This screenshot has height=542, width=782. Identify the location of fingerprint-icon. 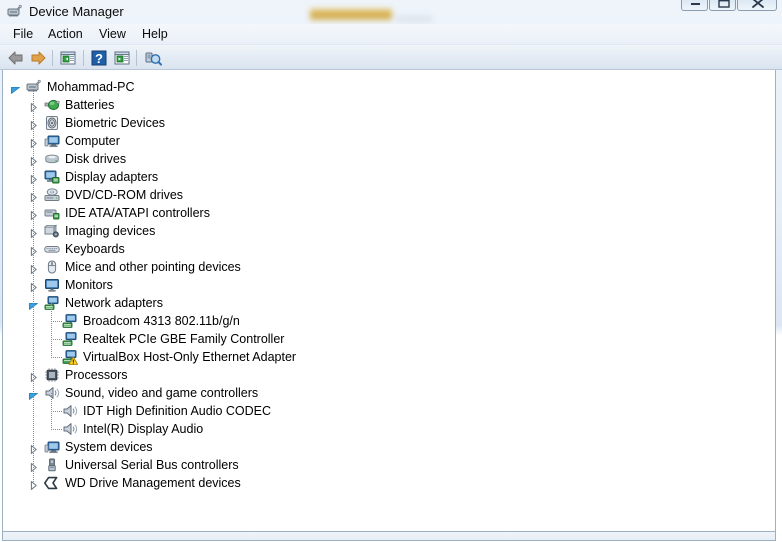
(52, 123).